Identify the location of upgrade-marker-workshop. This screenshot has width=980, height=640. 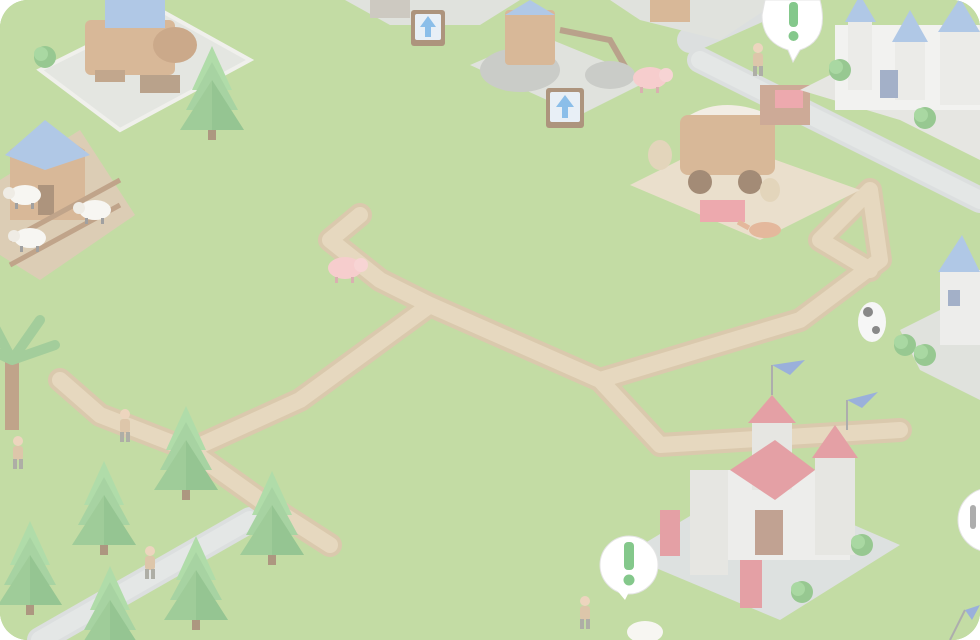
(565, 108).